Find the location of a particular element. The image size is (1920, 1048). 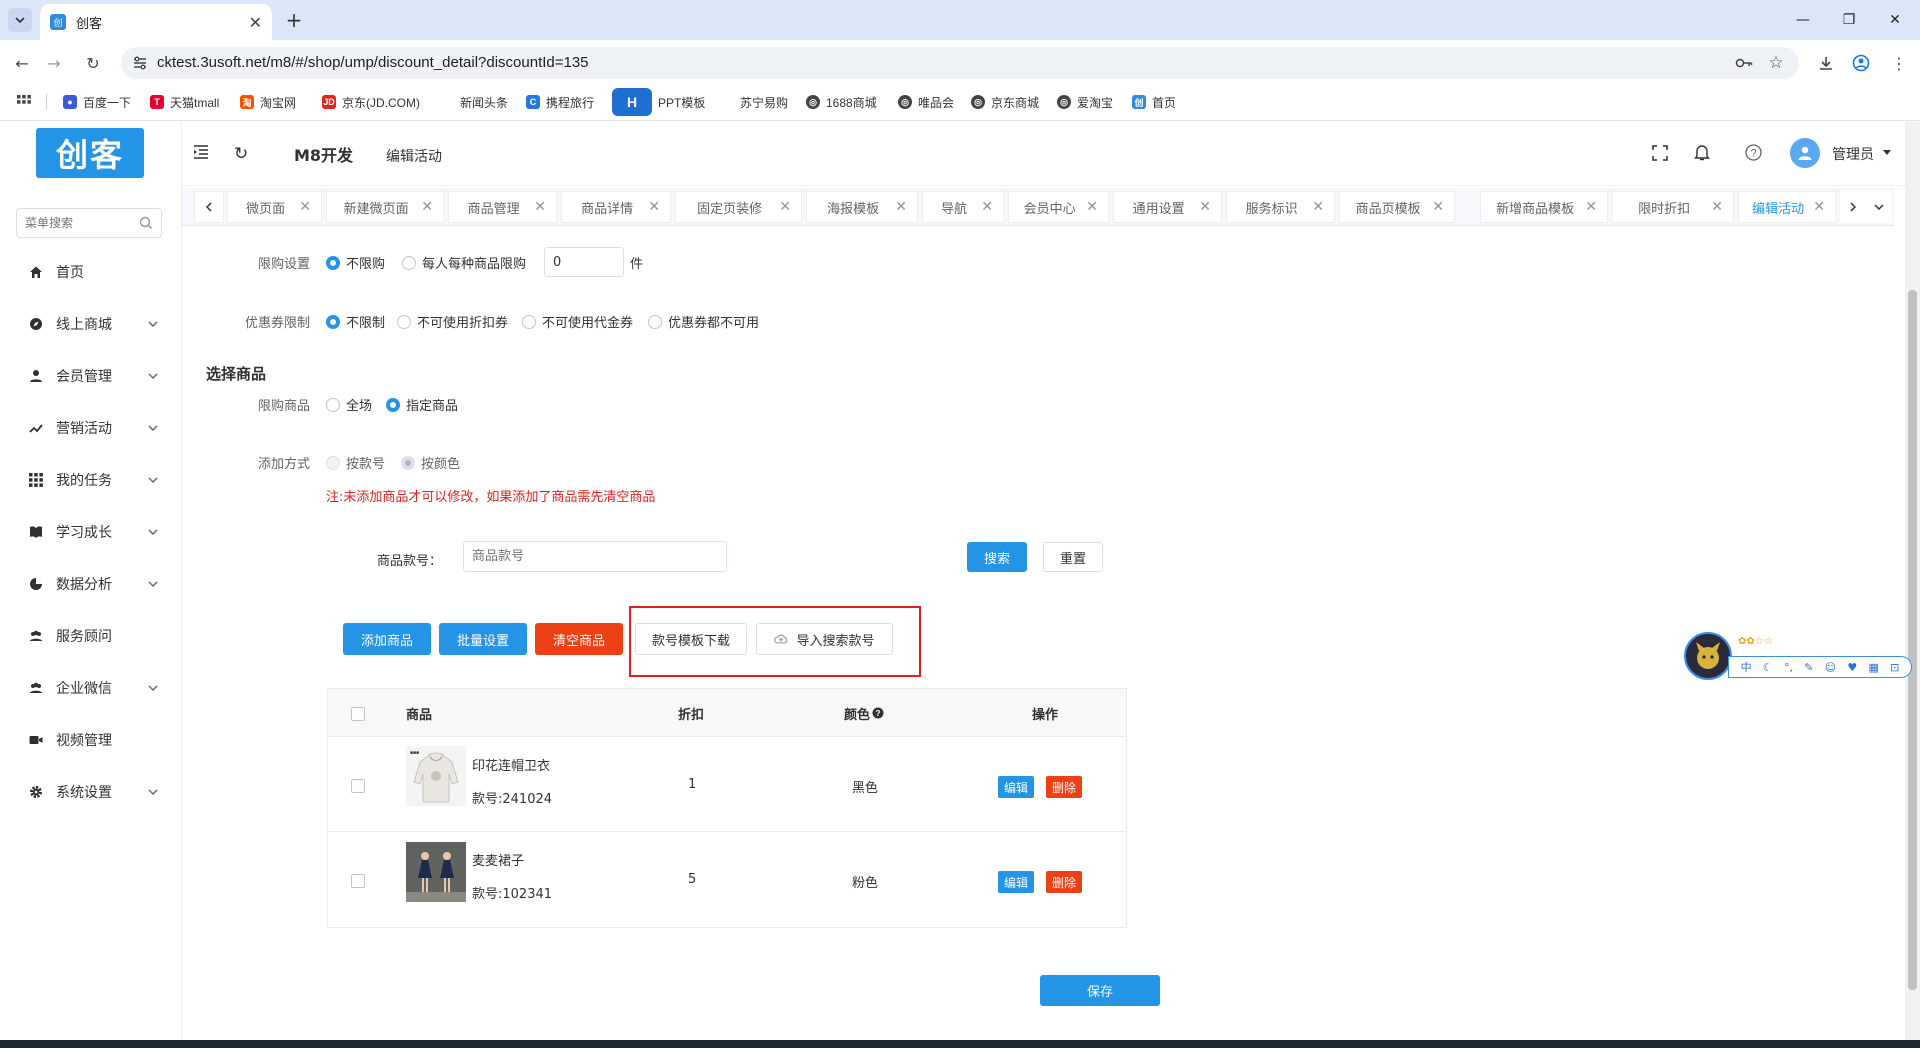

sidebar-item-marketing: 营销活动 is located at coordinates (91, 428).